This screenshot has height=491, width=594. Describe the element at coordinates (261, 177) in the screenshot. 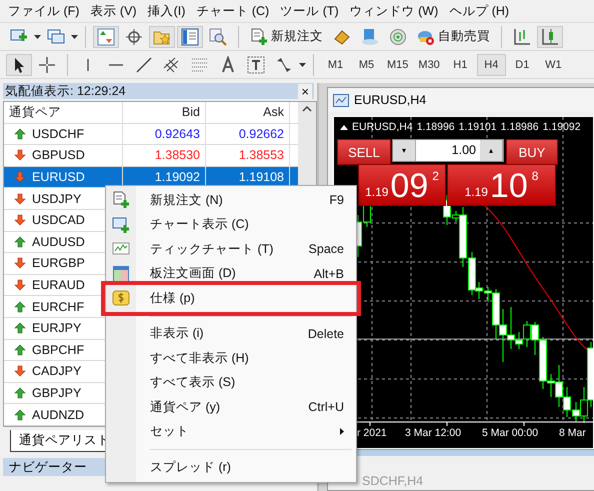

I see `ask-price: 1.19108` at that location.